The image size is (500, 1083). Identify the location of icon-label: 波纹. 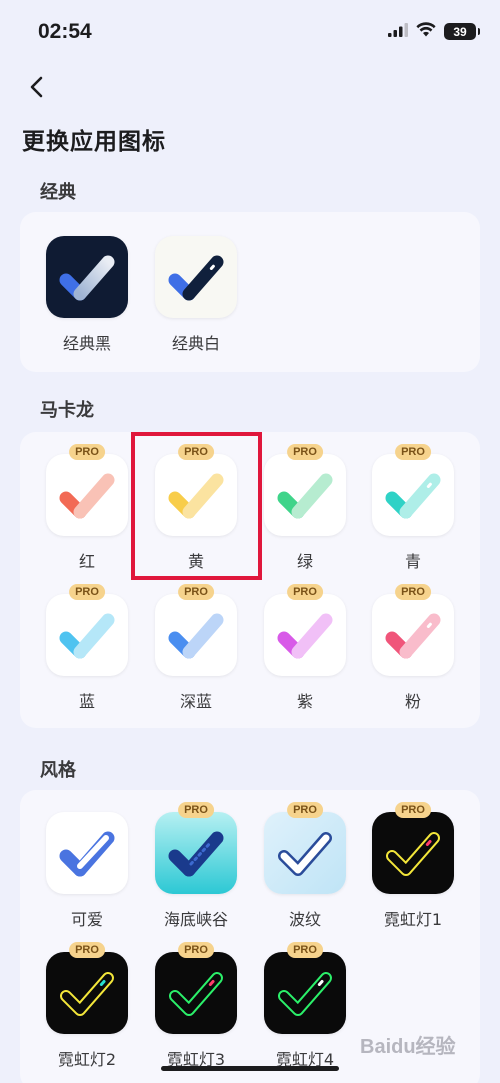
(304, 919).